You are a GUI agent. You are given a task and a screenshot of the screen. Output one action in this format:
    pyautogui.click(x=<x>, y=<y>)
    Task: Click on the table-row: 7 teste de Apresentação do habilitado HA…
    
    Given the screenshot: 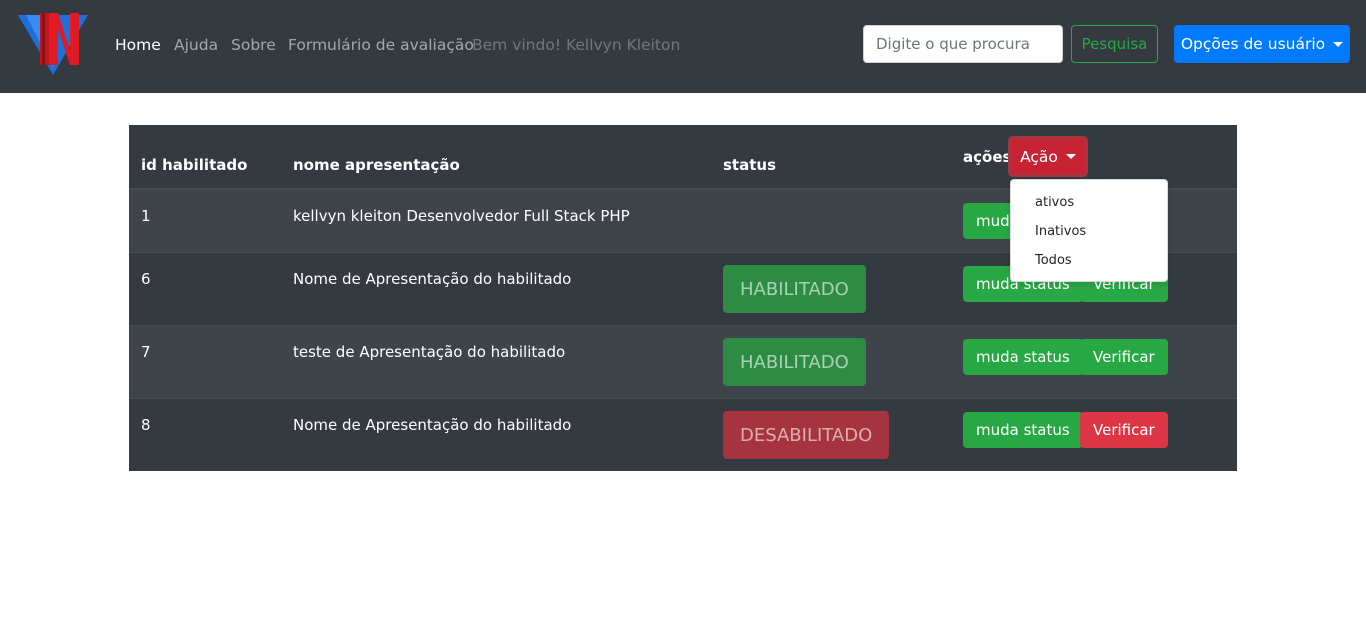 What is the action you would take?
    pyautogui.click(x=683, y=361)
    